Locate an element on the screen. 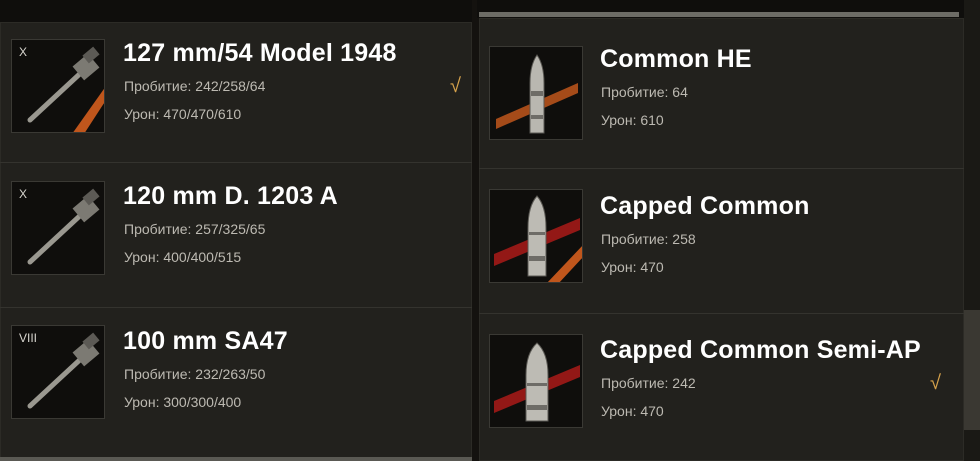  background-edge is located at coordinates (972, 230).